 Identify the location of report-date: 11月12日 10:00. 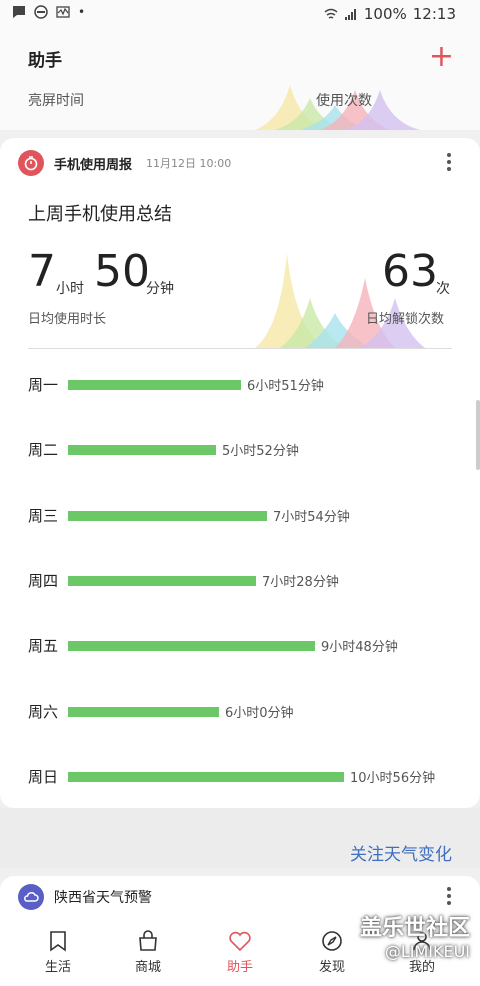
(189, 163).